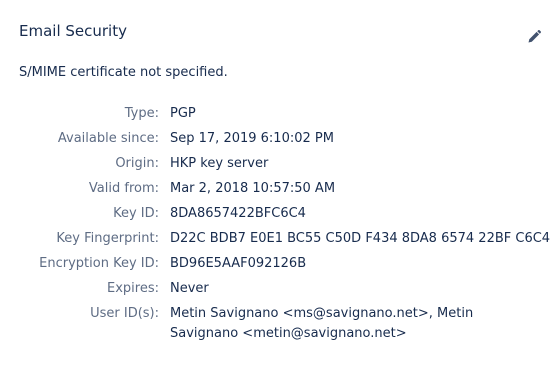 The image size is (560, 372). I want to click on available-since-value: Sep 17, 2019 6:10:02 PM, so click(252, 138).